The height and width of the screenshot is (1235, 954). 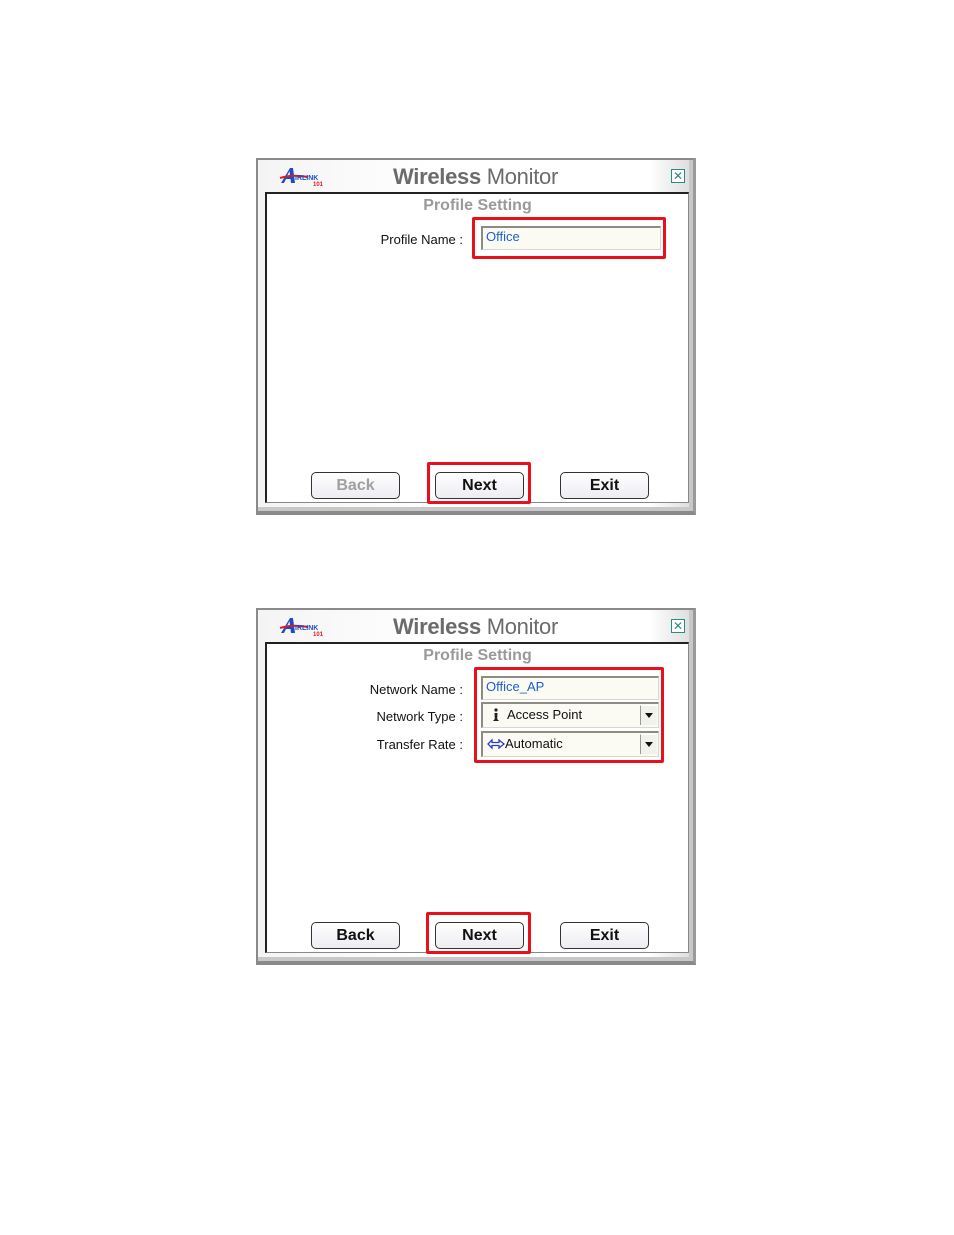 I want to click on back-label: Back, so click(x=355, y=485).